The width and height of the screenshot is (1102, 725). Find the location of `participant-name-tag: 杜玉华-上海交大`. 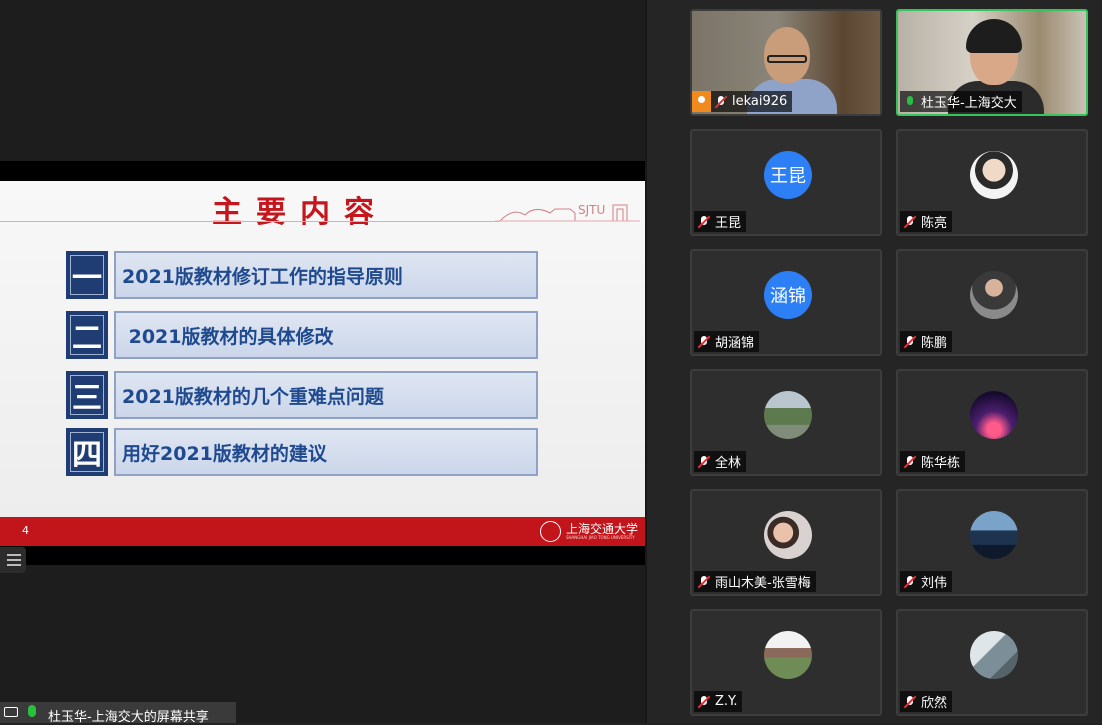

participant-name-tag: 杜玉华-上海交大 is located at coordinates (961, 101).